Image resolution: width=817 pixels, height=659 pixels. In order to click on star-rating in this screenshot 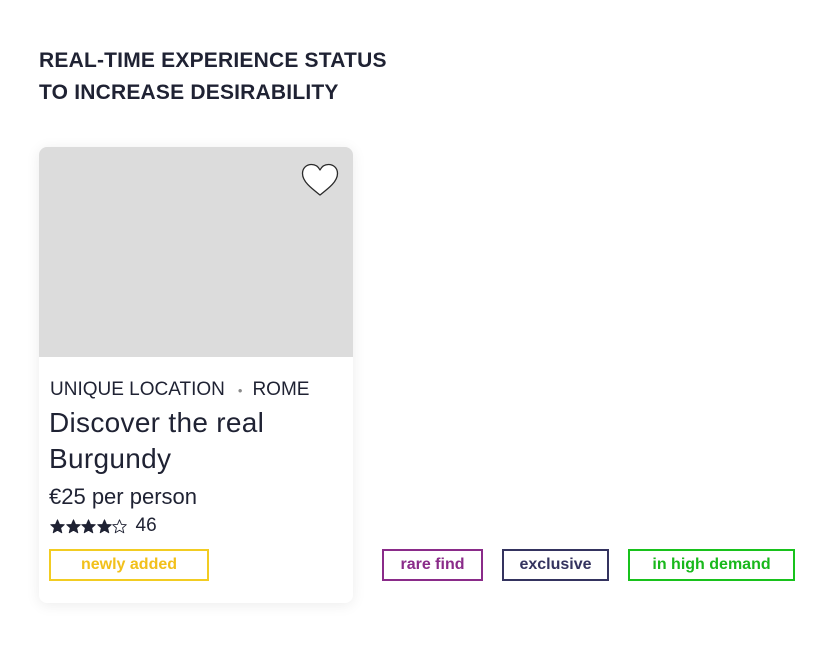, I will do `click(89, 526)`.